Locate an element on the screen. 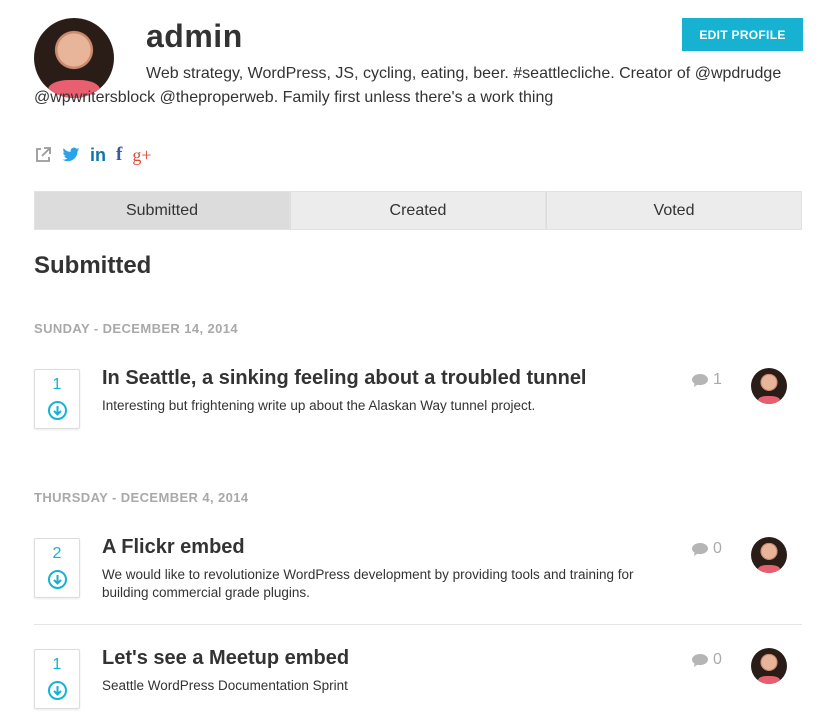 The height and width of the screenshot is (720, 831). tab-submitted: Submitted is located at coordinates (162, 210).